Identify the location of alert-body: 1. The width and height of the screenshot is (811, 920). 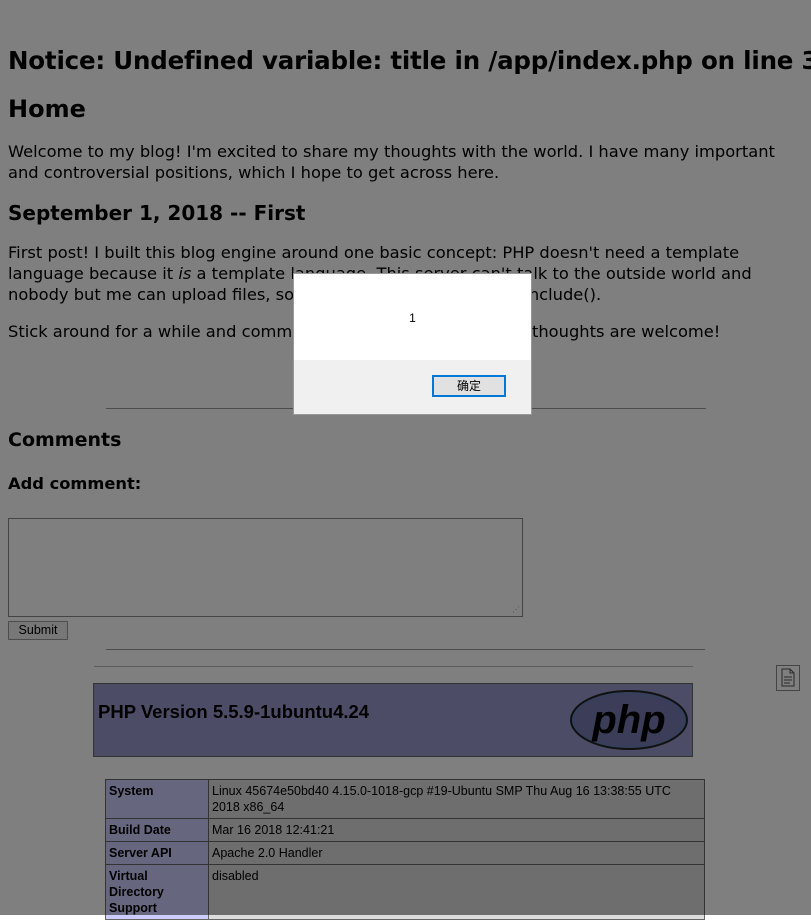
(412, 317).